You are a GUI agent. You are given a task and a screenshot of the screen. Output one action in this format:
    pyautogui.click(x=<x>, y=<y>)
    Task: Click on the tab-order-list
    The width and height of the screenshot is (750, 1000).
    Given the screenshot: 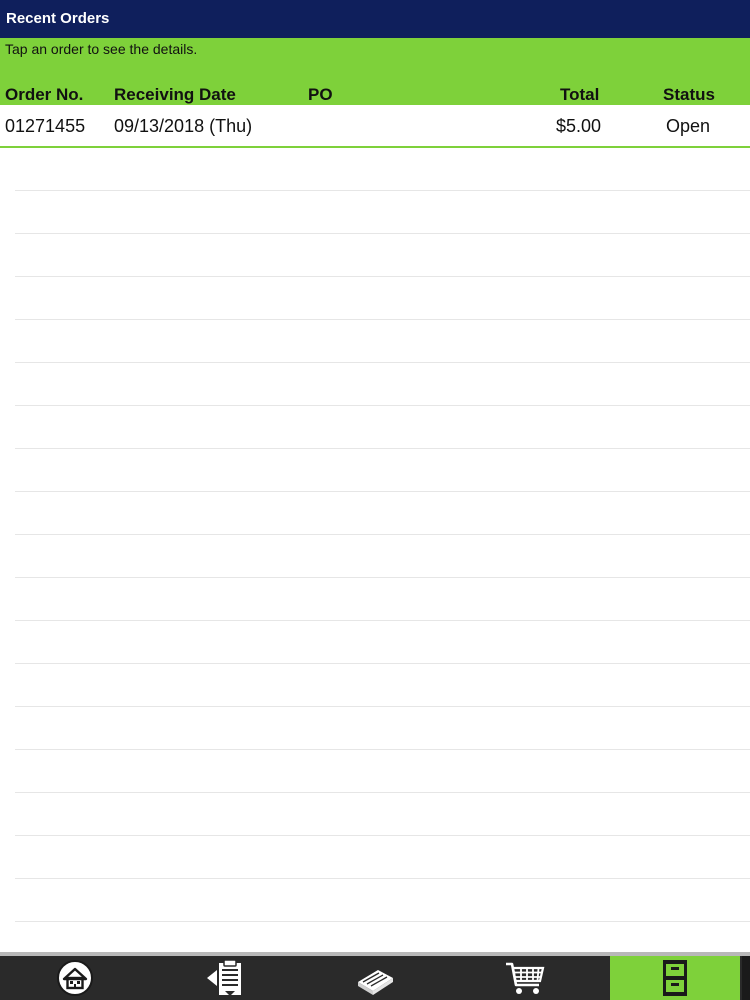 What is the action you would take?
    pyautogui.click(x=225, y=978)
    